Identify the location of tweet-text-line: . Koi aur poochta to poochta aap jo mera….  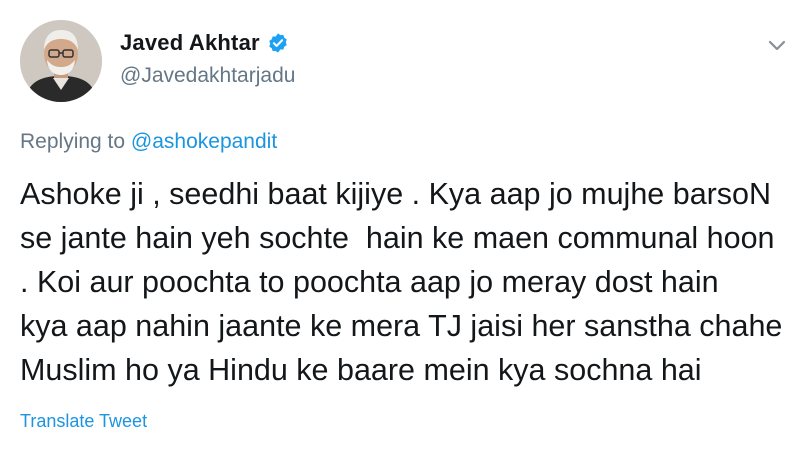
(369, 282).